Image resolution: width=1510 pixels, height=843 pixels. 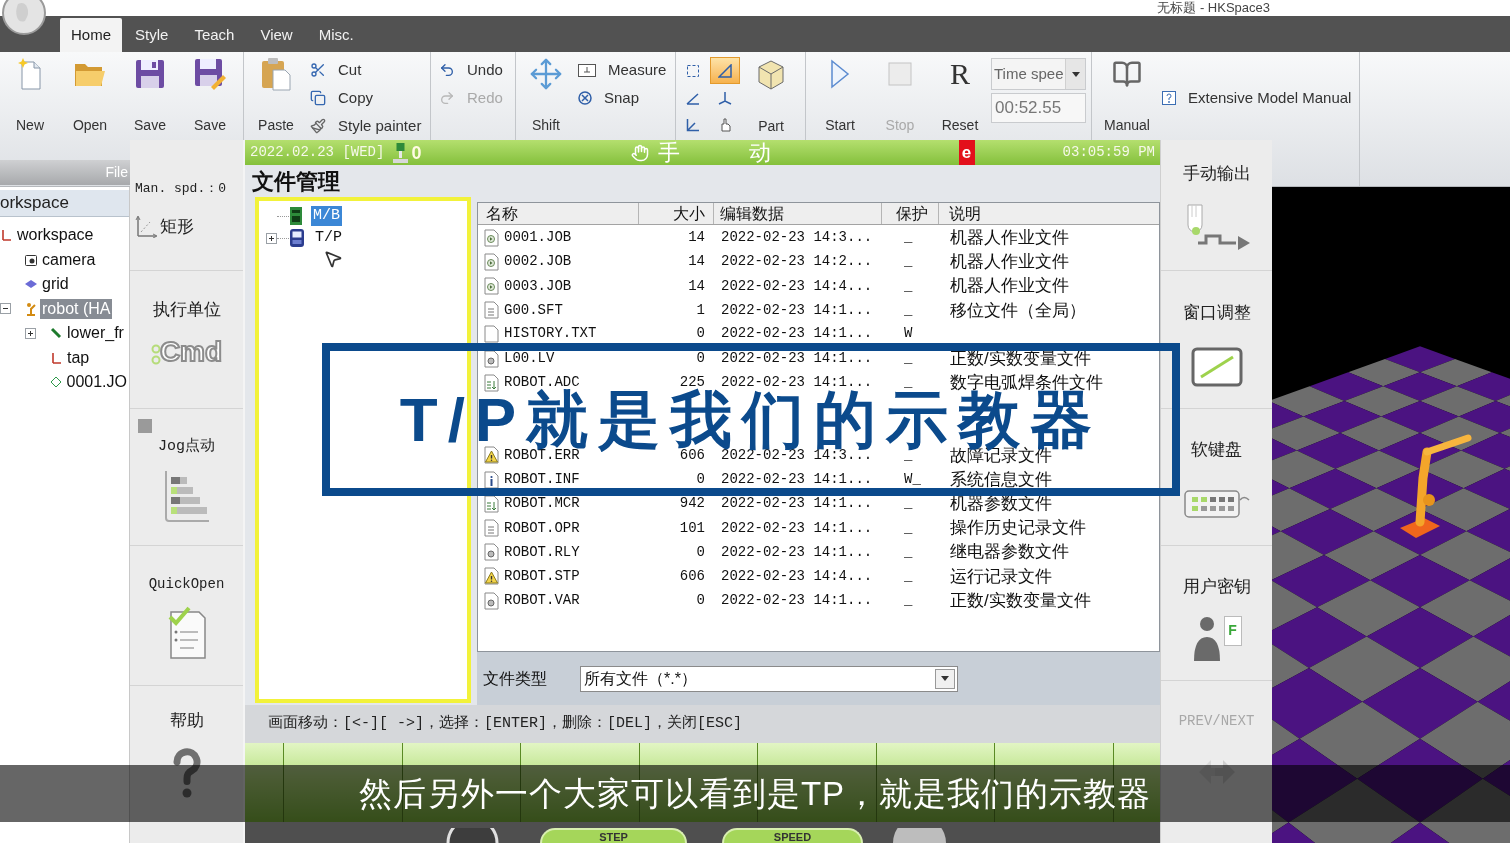 What do you see at coordinates (318, 98) in the screenshot?
I see `copy-icon` at bounding box center [318, 98].